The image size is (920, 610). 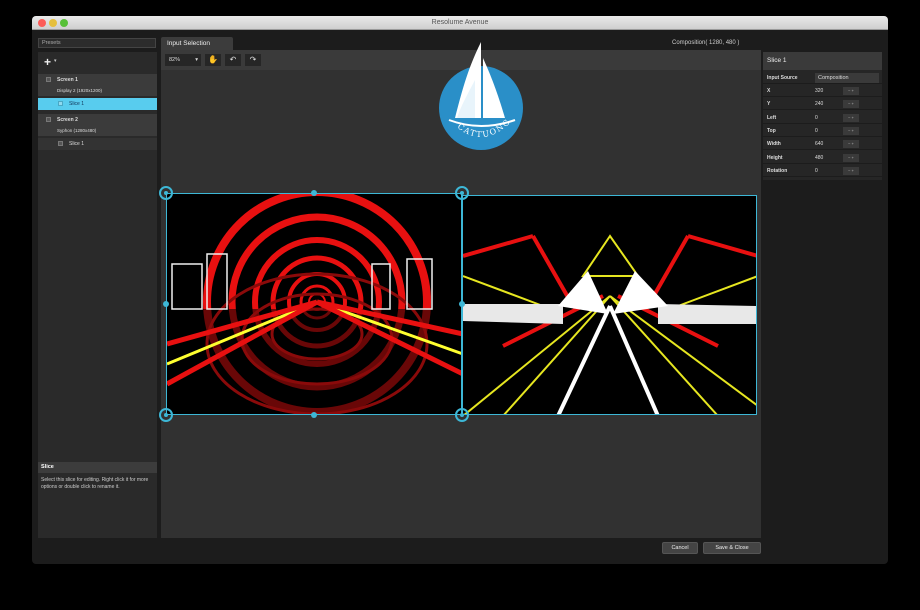 What do you see at coordinates (80, 90) in the screenshot?
I see `screen-output-label: Display 2 (1920x1200)` at bounding box center [80, 90].